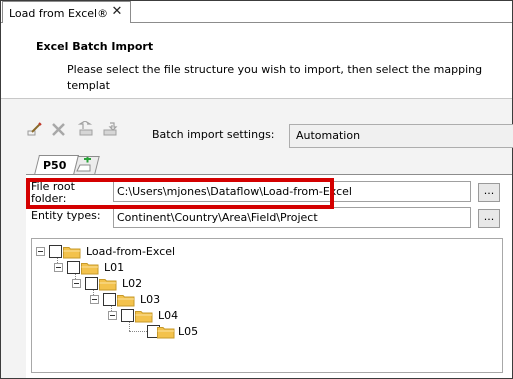  I want to click on tab-title: Load from Excel®, so click(59, 13).